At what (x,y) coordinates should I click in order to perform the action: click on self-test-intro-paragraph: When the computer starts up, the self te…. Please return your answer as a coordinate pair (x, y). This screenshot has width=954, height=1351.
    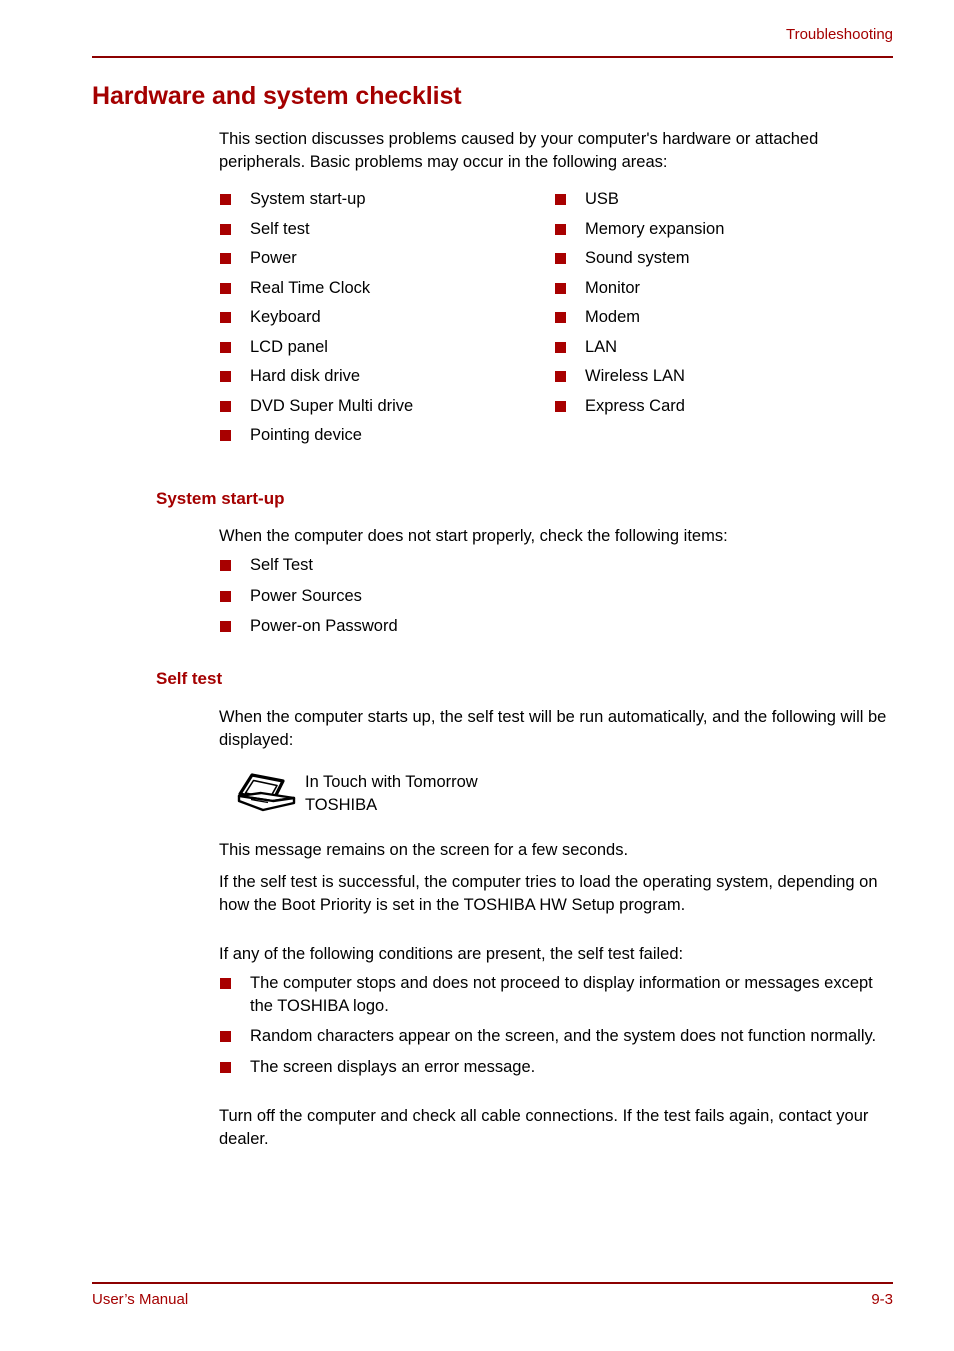
    Looking at the image, I should click on (553, 728).